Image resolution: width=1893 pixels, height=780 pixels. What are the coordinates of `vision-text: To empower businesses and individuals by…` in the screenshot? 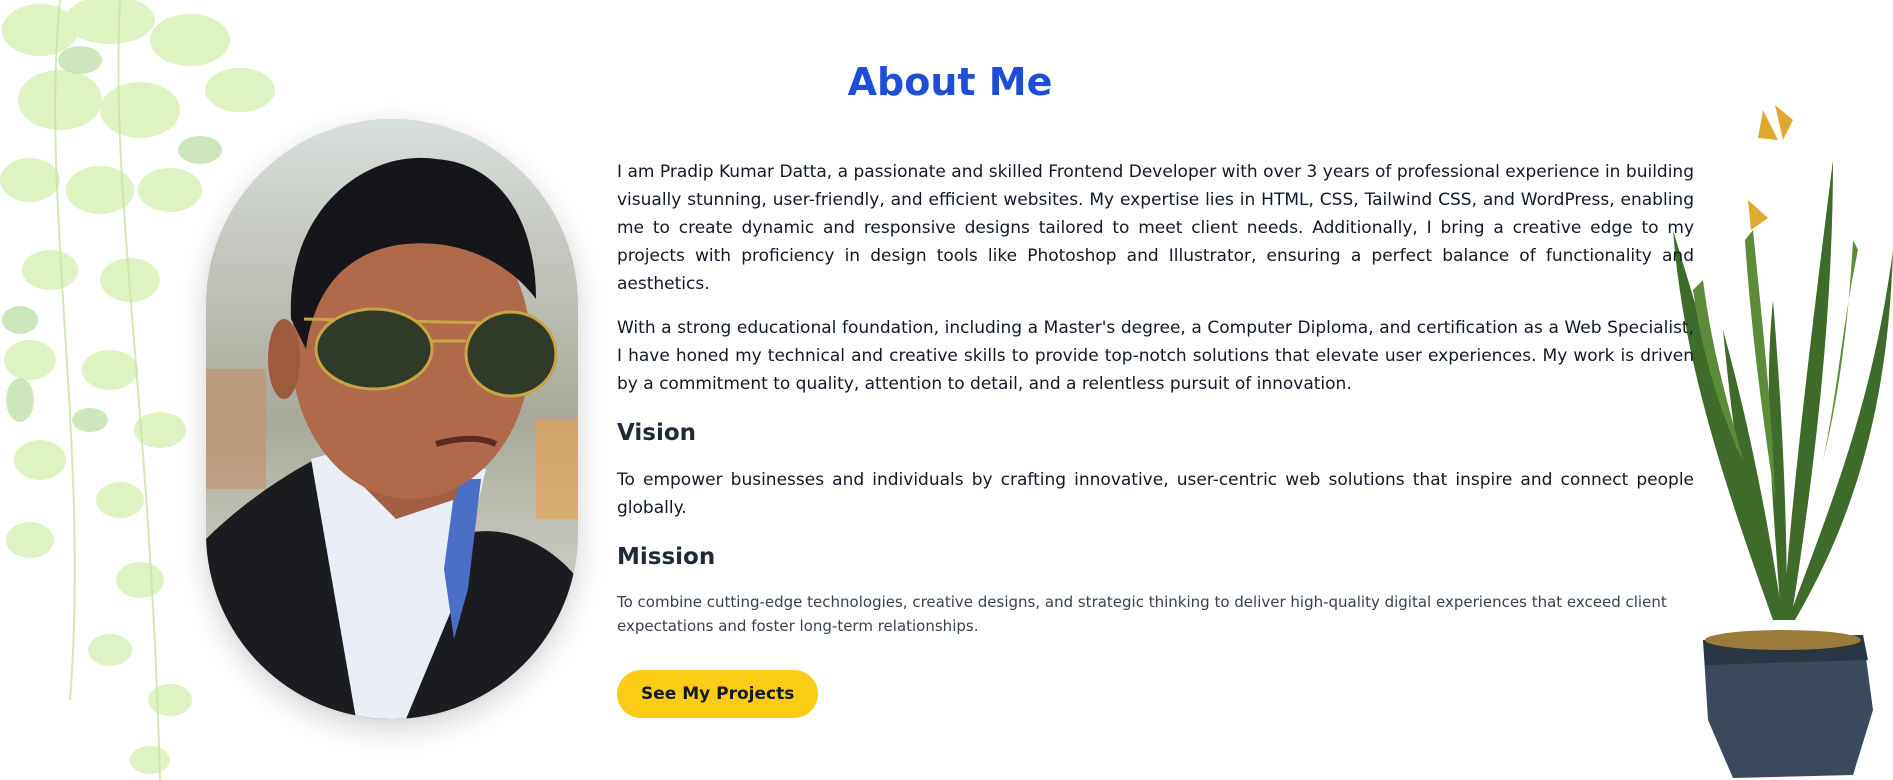 It's located at (1155, 494).